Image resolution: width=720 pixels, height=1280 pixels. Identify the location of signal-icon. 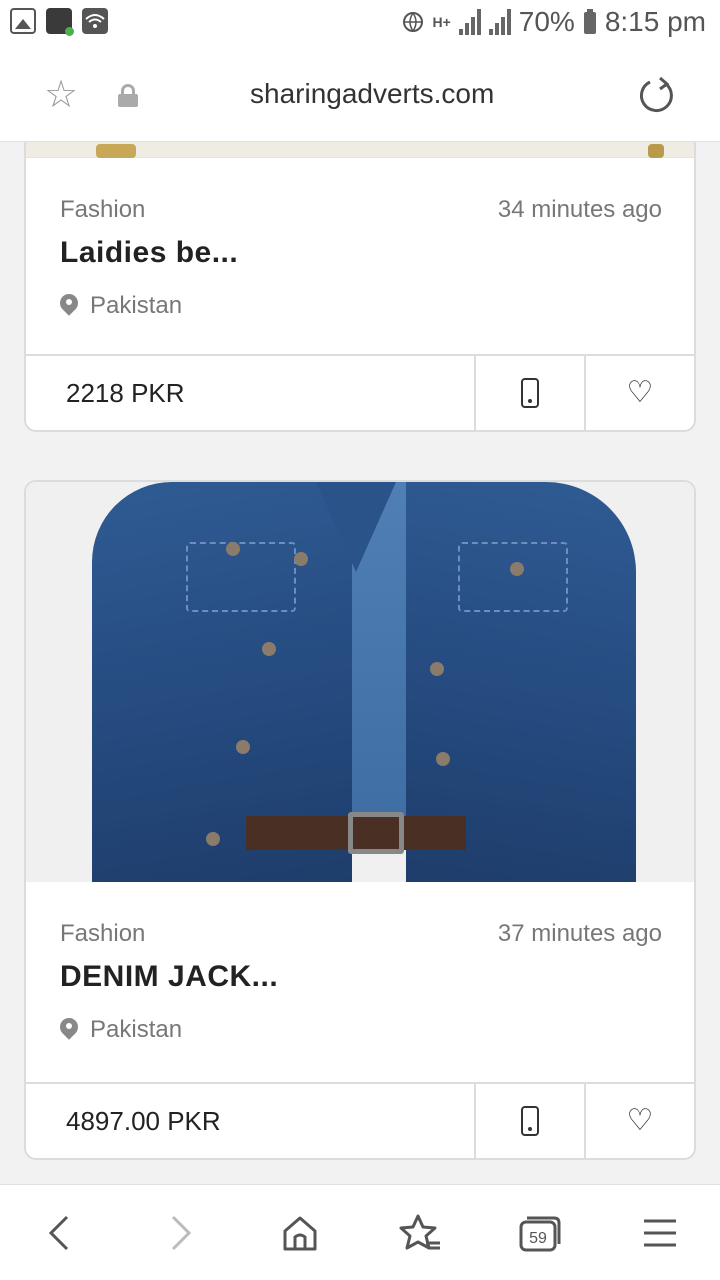
(469, 22).